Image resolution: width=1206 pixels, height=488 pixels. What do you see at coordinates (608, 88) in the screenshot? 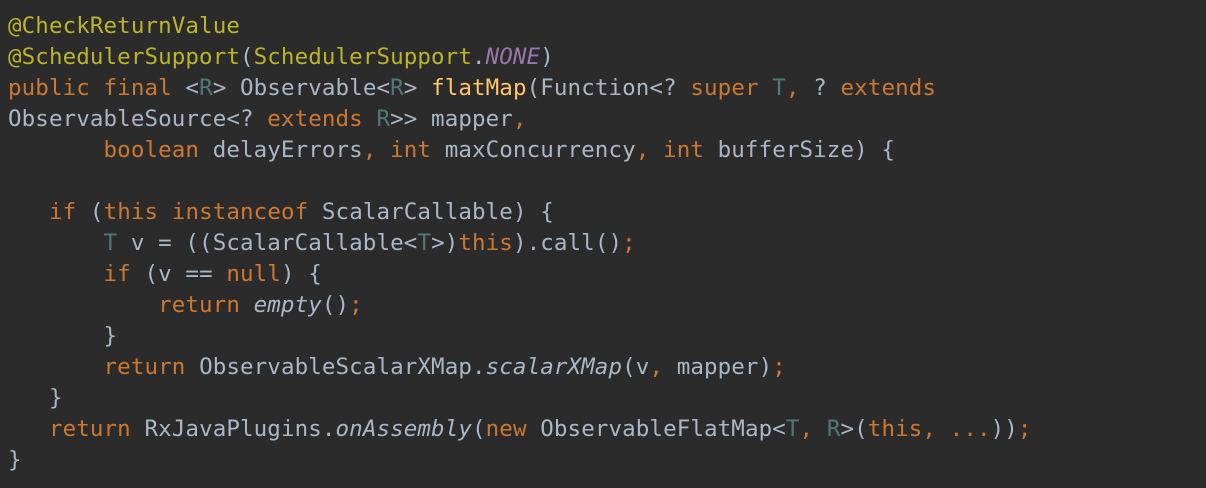
I see `code-token-plain: (Function<?` at bounding box center [608, 88].